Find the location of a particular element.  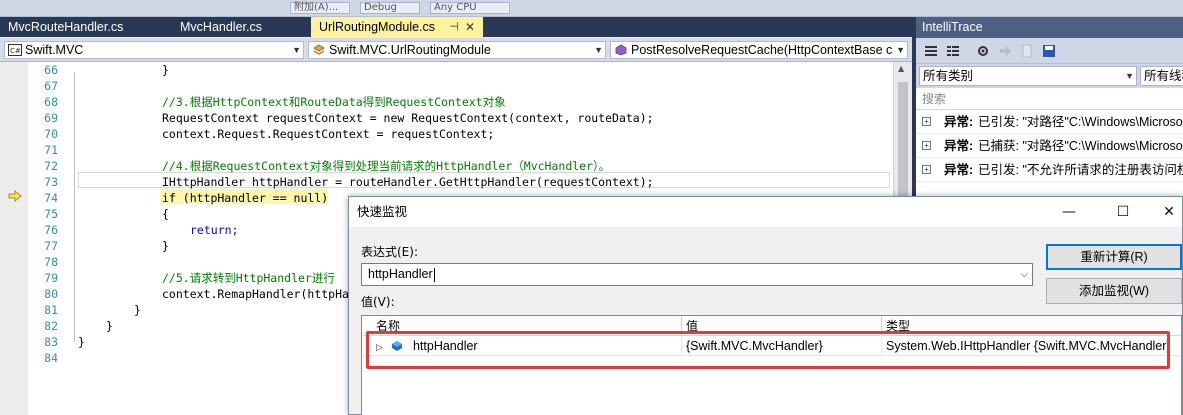

column-header-type: 类型 is located at coordinates (1031, 326).